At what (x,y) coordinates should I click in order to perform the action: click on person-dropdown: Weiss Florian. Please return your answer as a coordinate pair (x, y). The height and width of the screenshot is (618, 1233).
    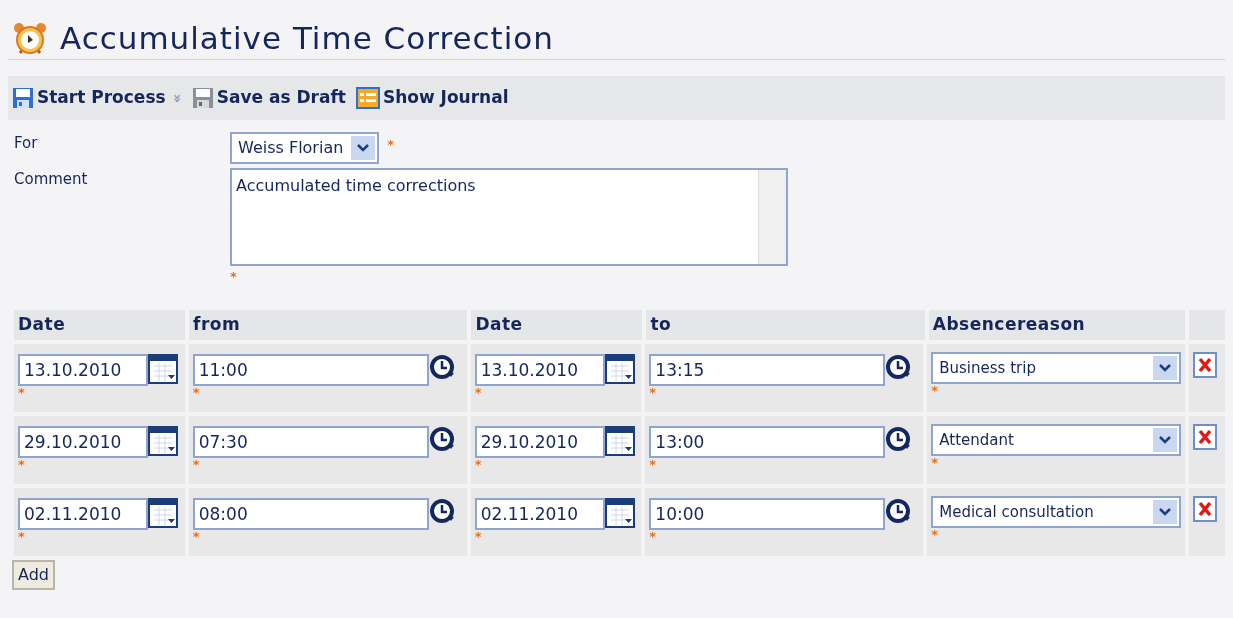
    Looking at the image, I should click on (305, 148).